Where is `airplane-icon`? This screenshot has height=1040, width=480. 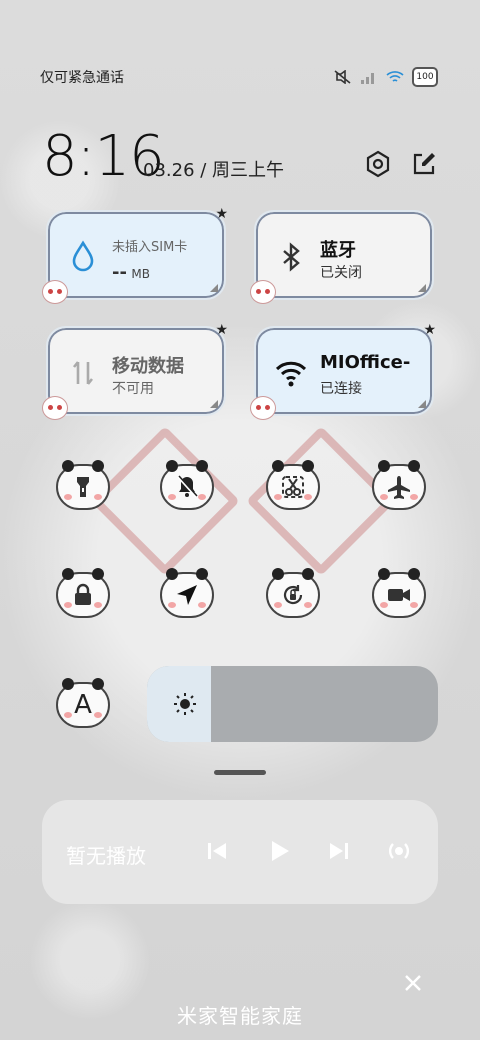 airplane-icon is located at coordinates (399, 487).